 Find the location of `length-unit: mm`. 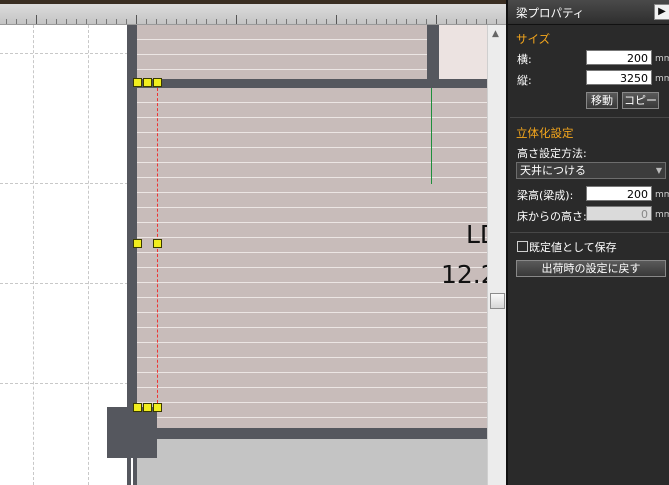

length-unit: mm is located at coordinates (662, 79).